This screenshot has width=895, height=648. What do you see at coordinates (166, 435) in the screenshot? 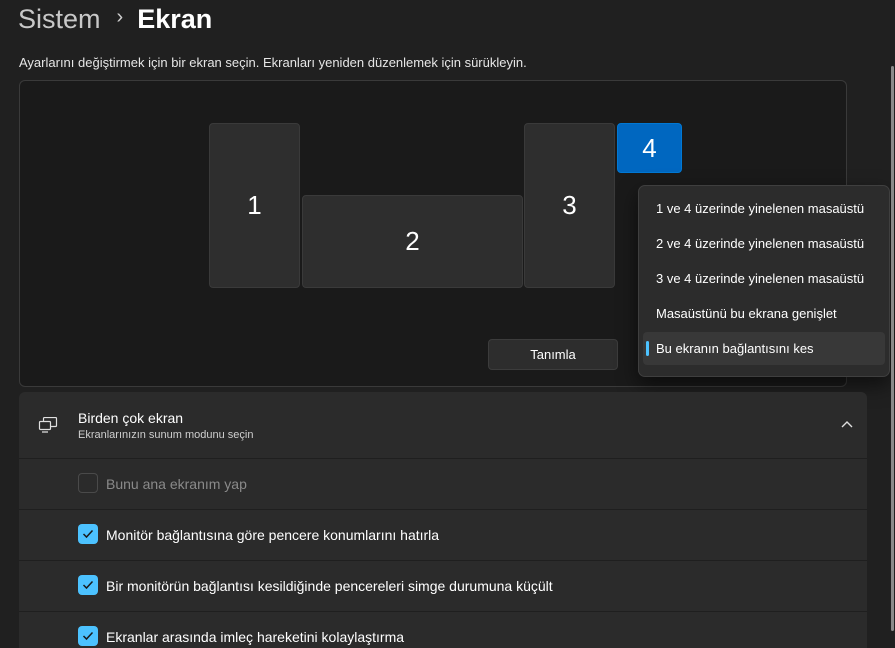
I see `multiple-displays-subtitle: Ekranlarınızın sunum modunu seçin` at bounding box center [166, 435].